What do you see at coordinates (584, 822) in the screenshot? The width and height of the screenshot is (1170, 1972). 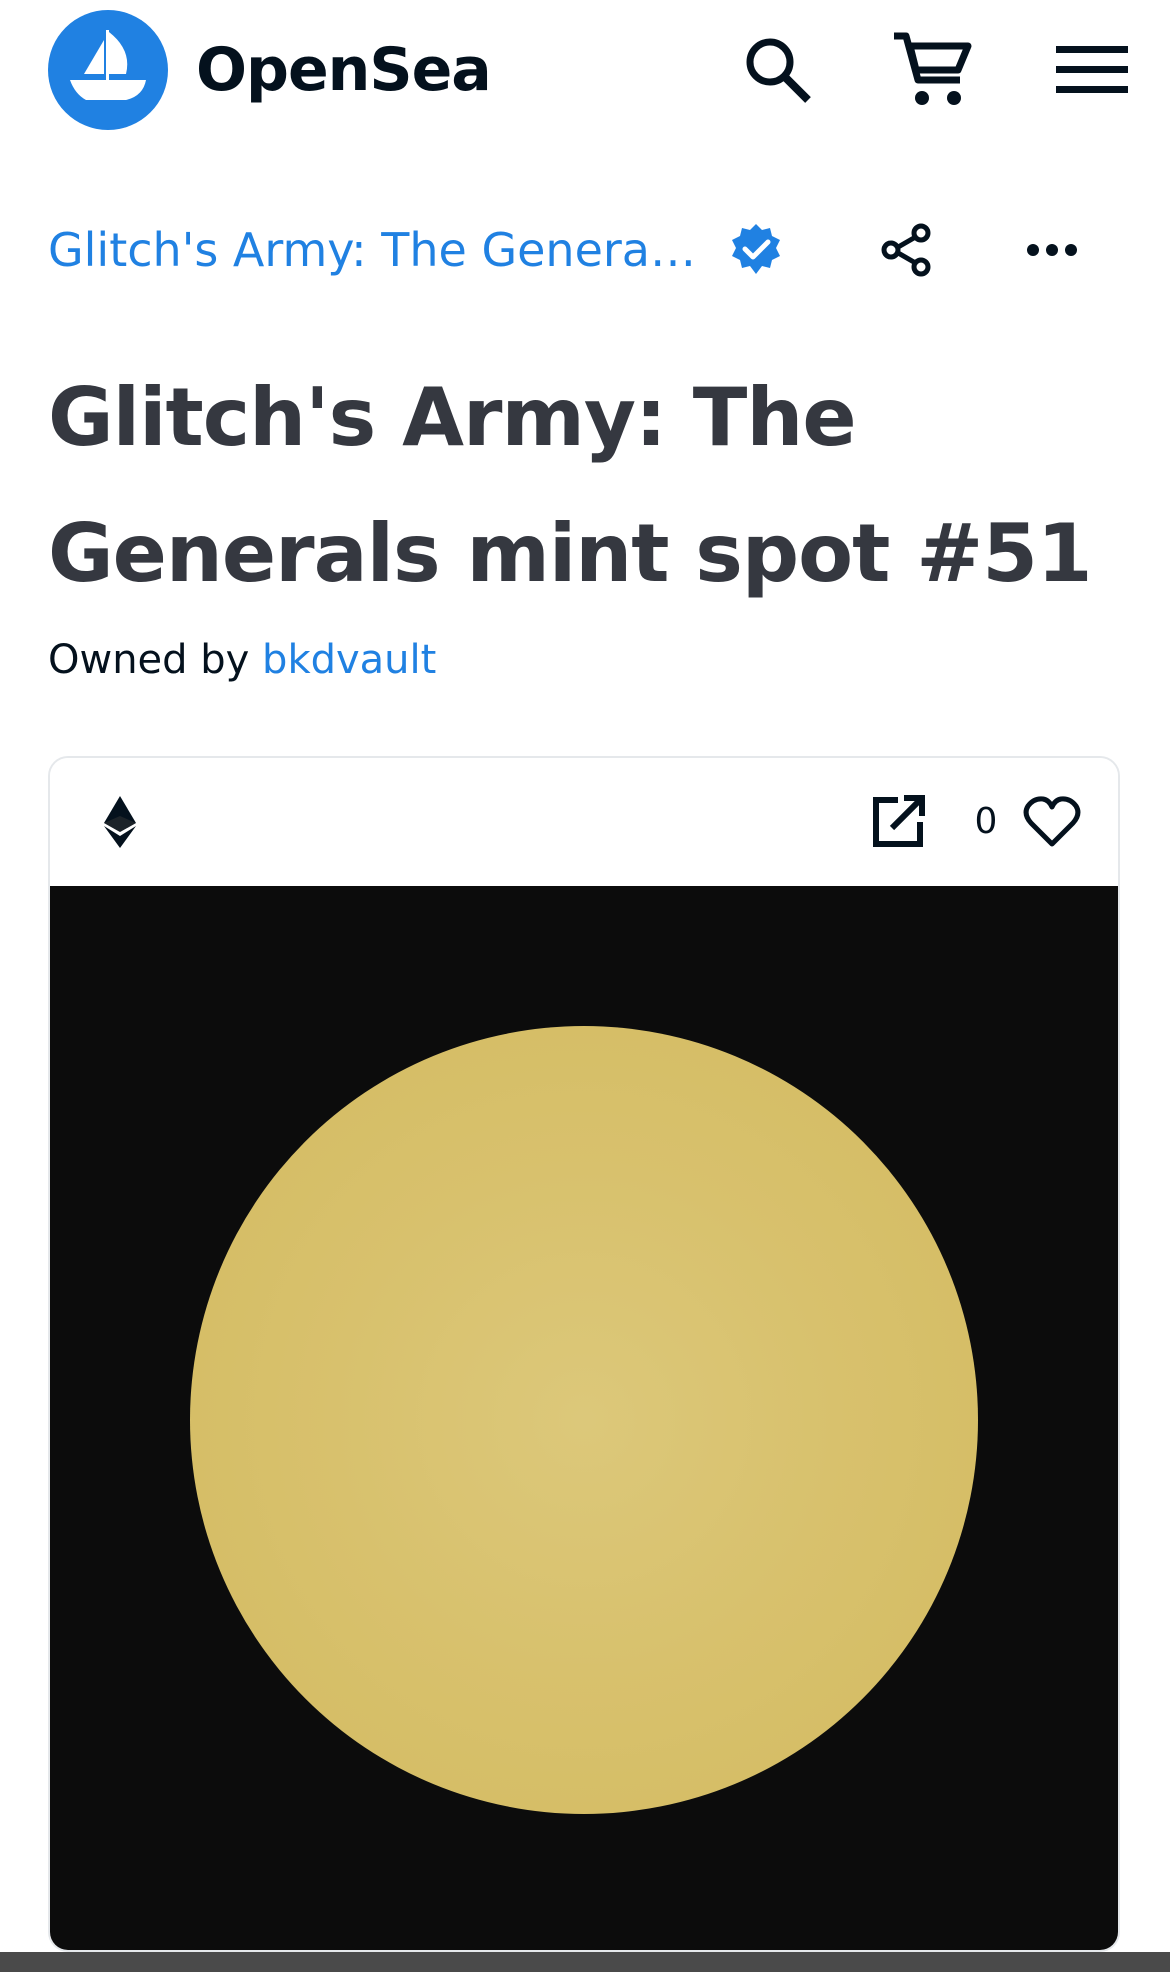 I see `card-header: 0` at bounding box center [584, 822].